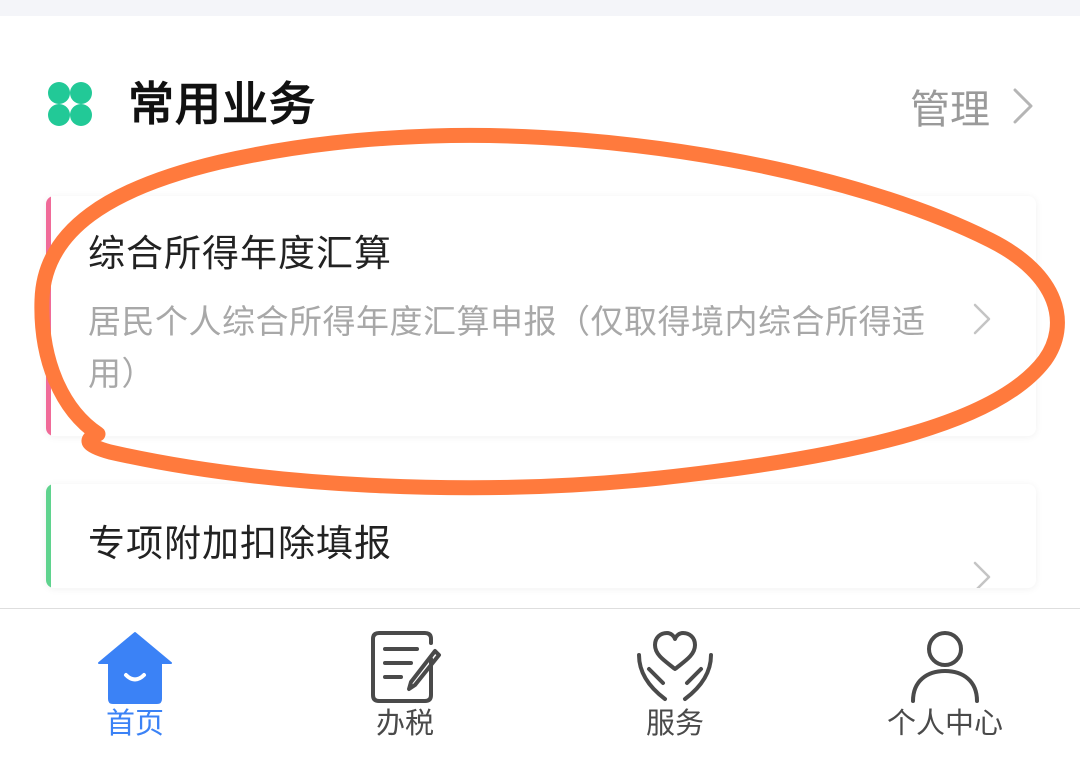 The height and width of the screenshot is (758, 1080). I want to click on clover-icon, so click(70, 104).